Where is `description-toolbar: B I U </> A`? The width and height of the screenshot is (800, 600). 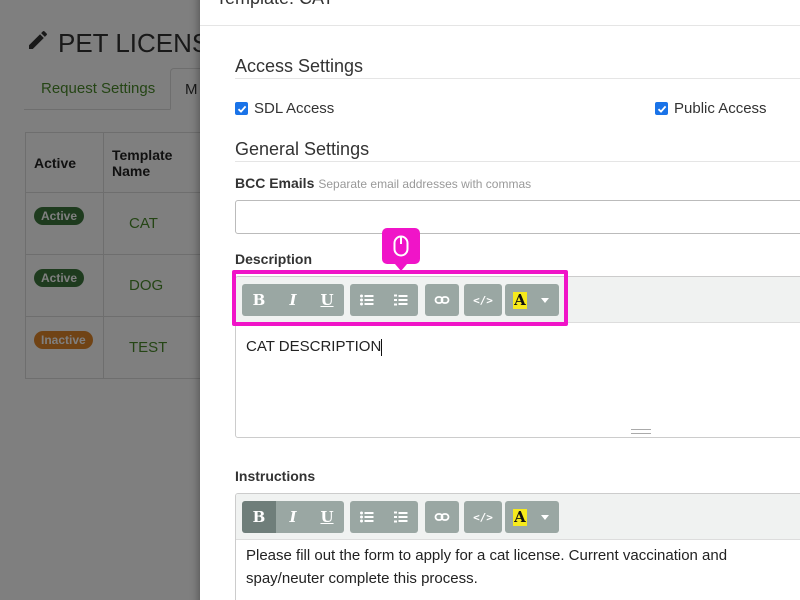
description-toolbar: B I U </> A is located at coordinates (518, 300).